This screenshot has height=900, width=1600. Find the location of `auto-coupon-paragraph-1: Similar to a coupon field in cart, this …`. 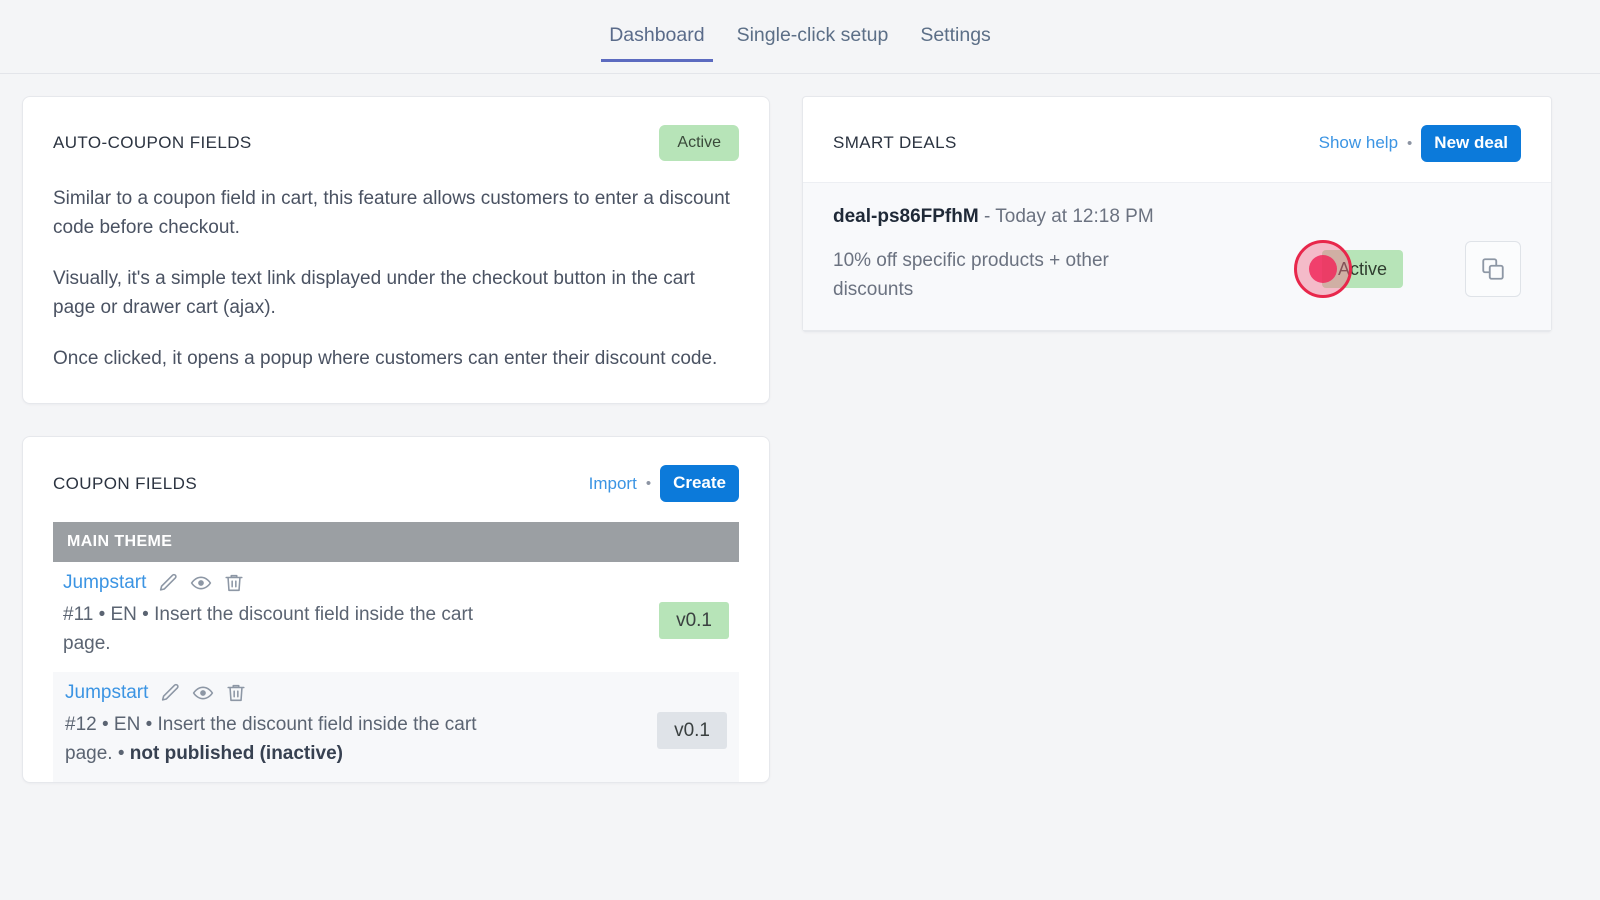

auto-coupon-paragraph-1: Similar to a coupon field in cart, this … is located at coordinates (391, 213).